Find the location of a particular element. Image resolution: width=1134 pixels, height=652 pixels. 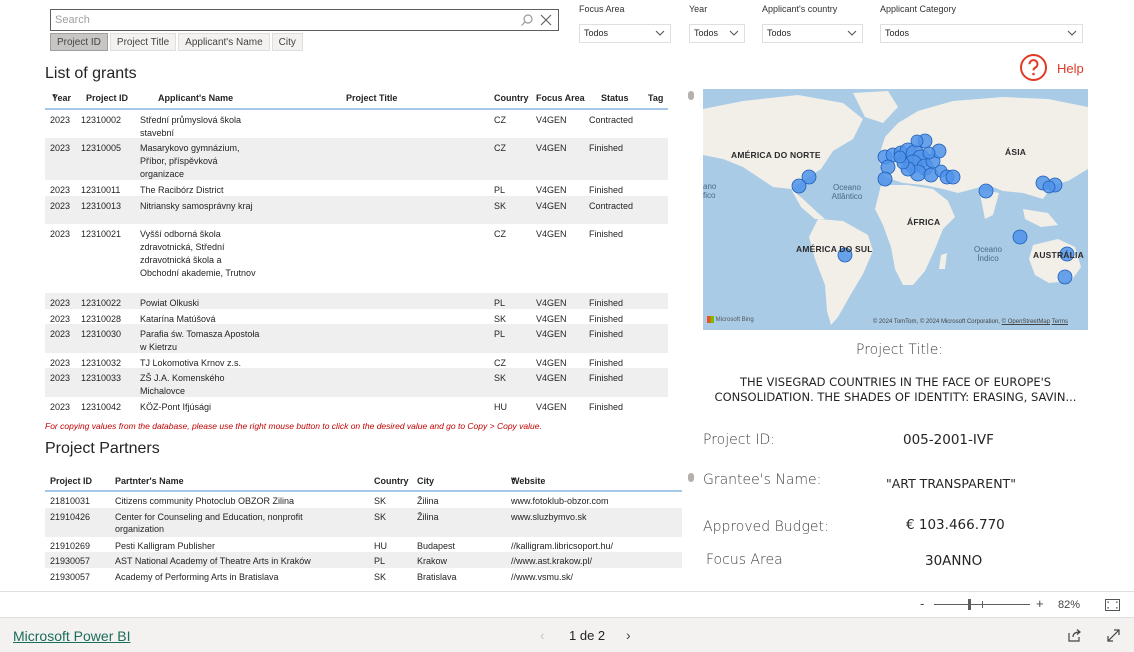

detail-scrollbar is located at coordinates (691, 477).